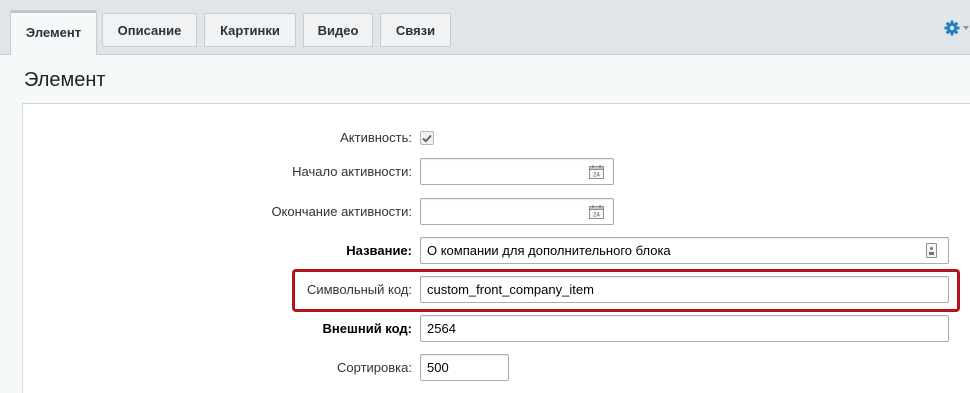  I want to click on panel-title: Элемент, so click(65, 80).